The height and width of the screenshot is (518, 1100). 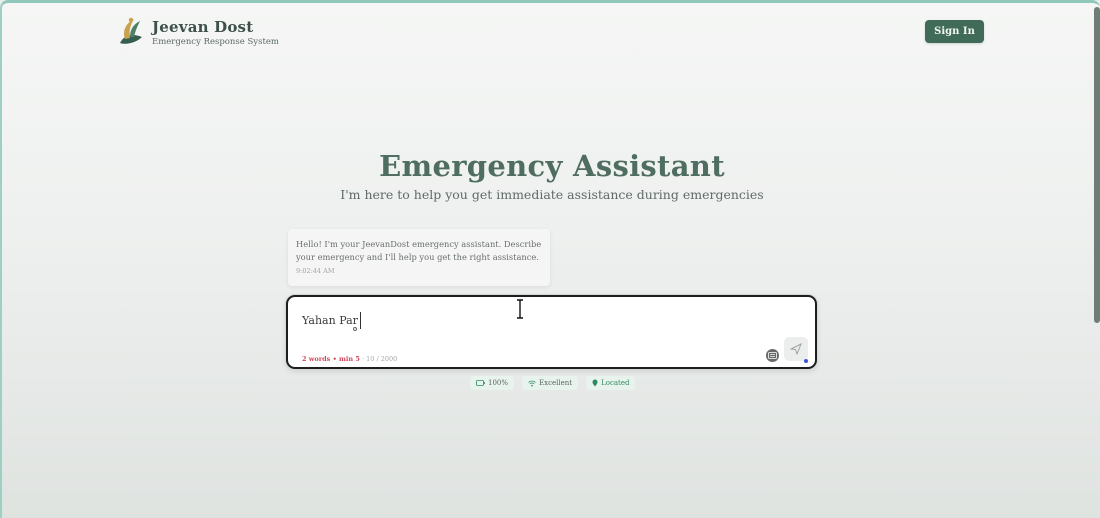 What do you see at coordinates (498, 383) in the screenshot?
I see `battery-level: 100%` at bounding box center [498, 383].